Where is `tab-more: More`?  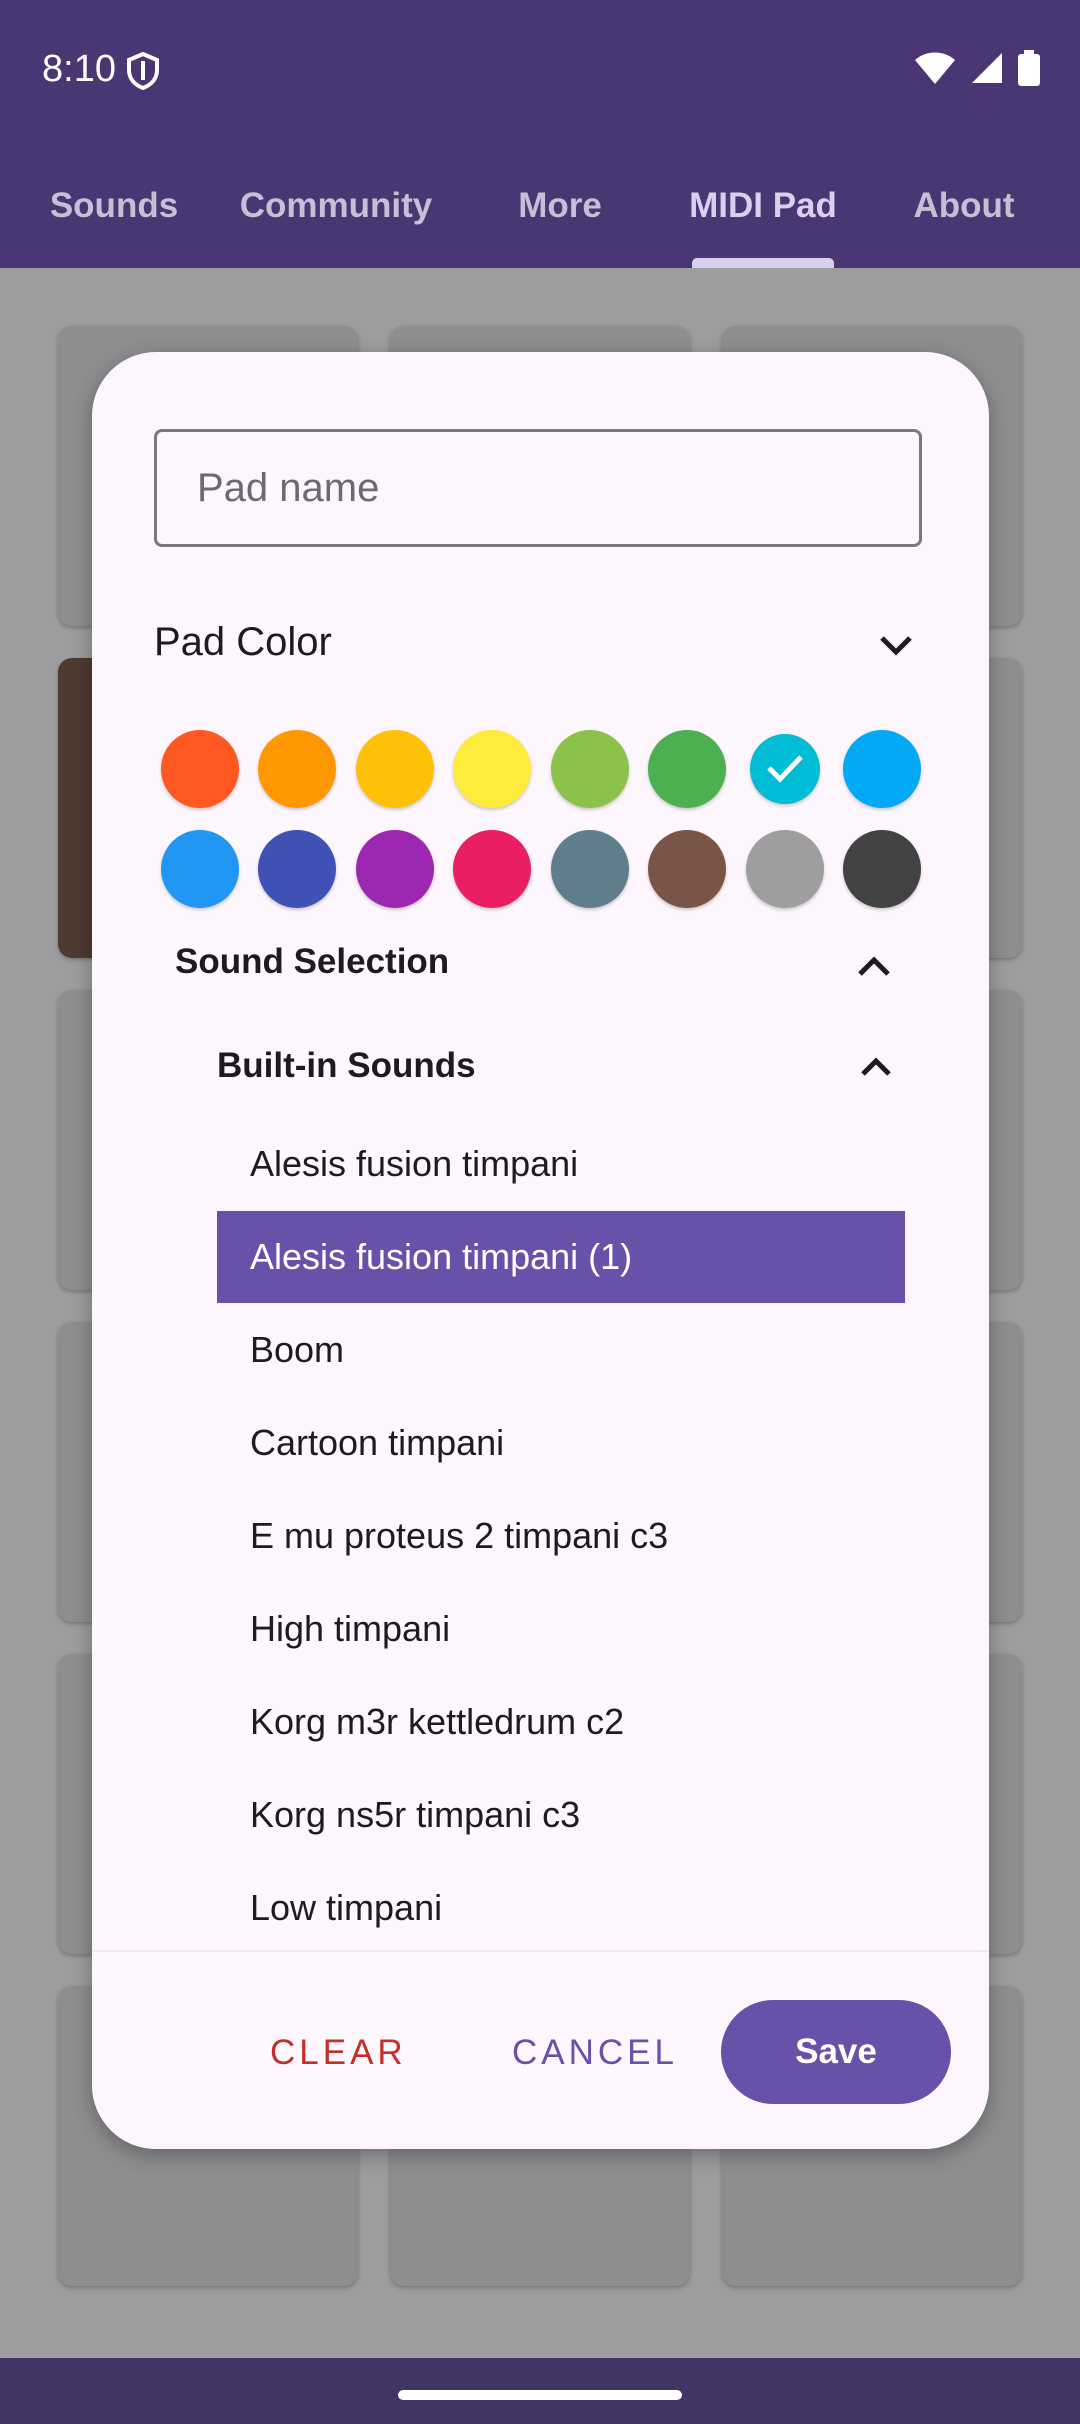 tab-more: More is located at coordinates (560, 206).